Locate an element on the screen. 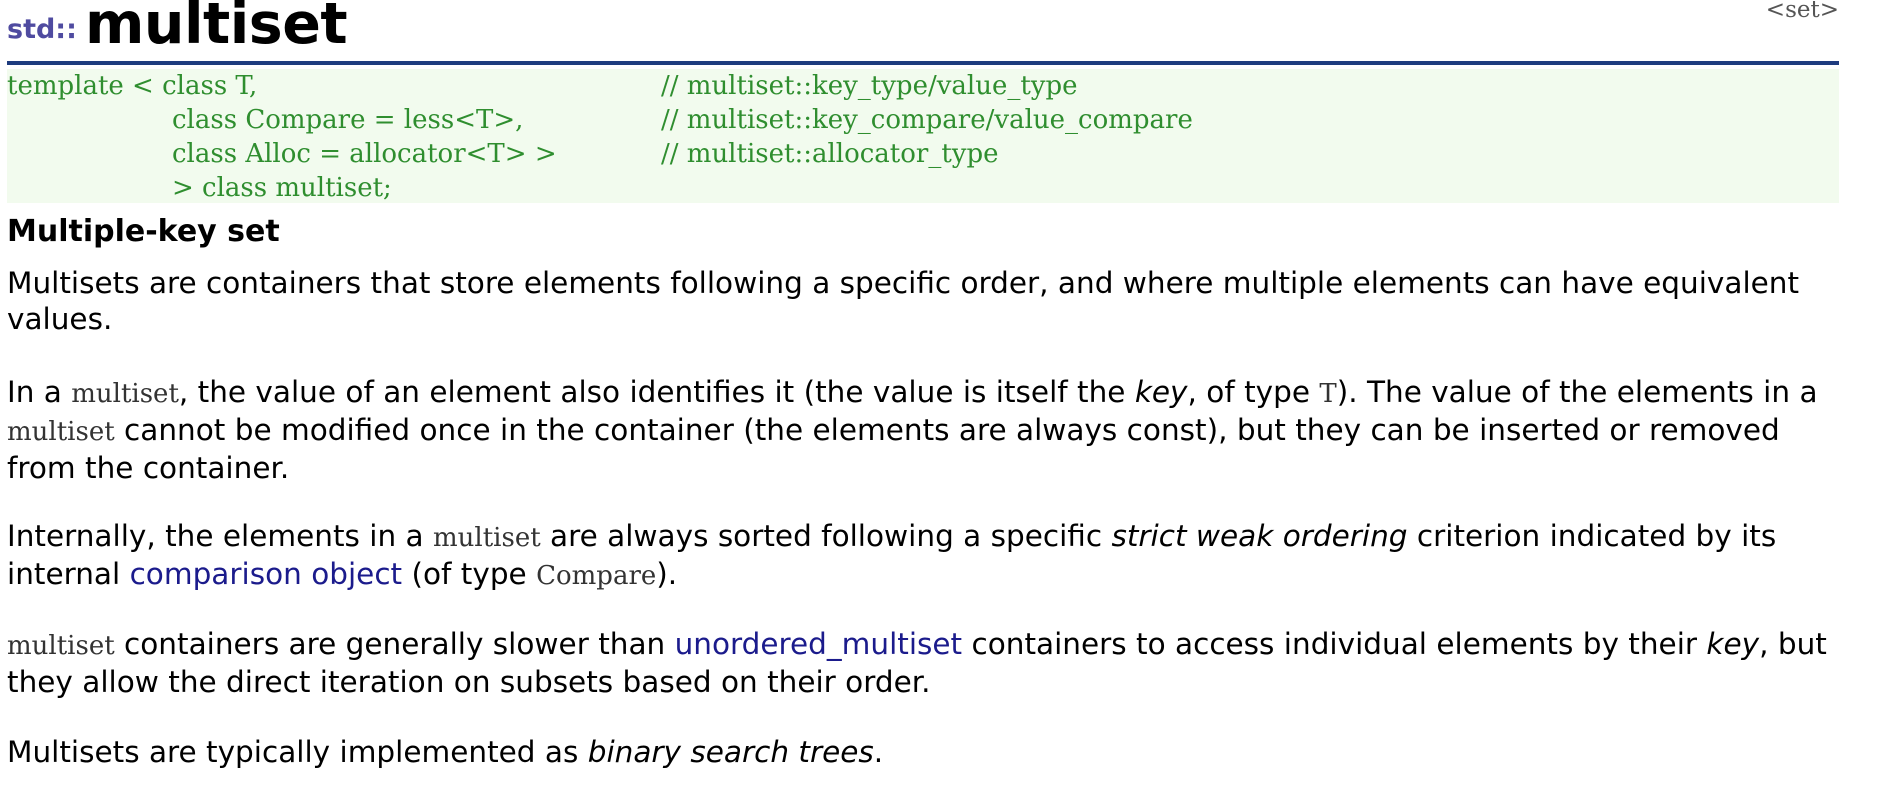  declaration-line-1-code: template < class T, is located at coordinates (132, 86).